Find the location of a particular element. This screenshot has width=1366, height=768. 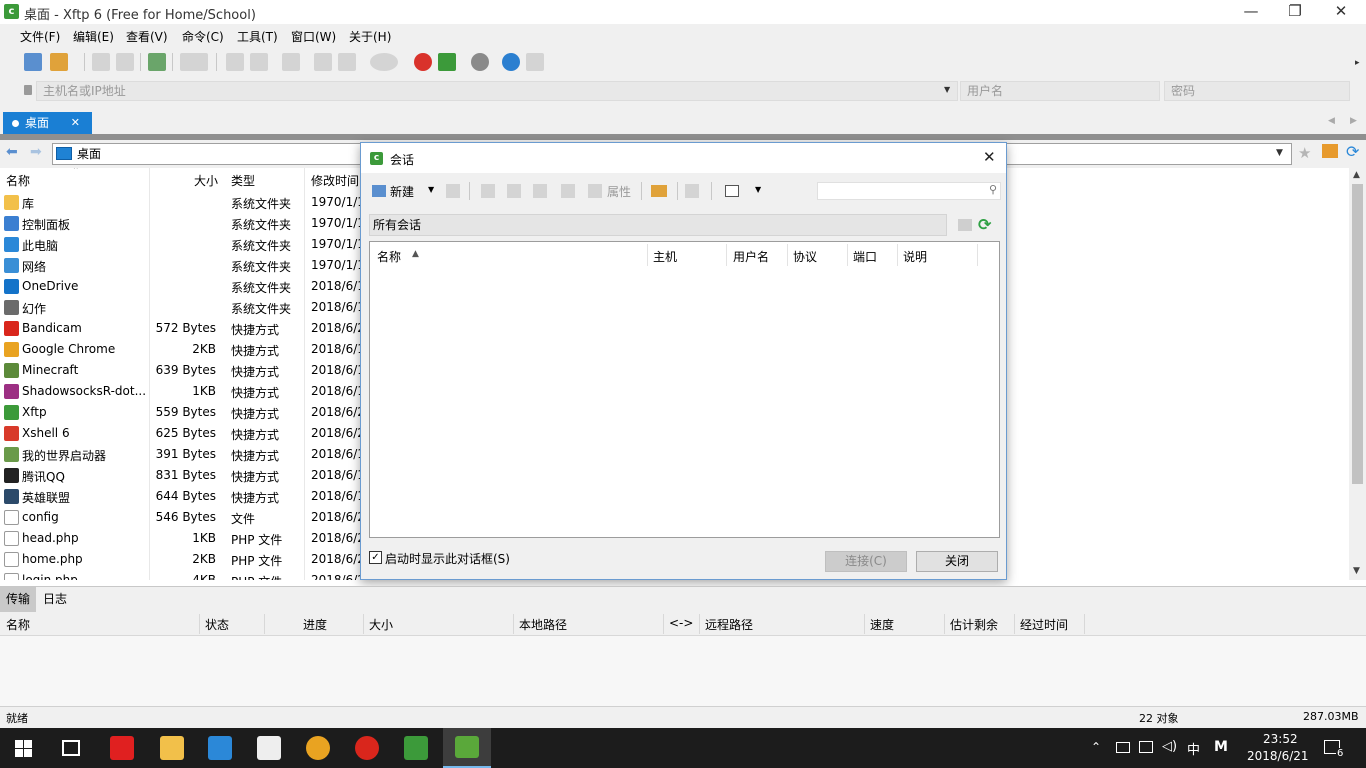

tab-desktop: 桌面 ✕ is located at coordinates (47, 123).